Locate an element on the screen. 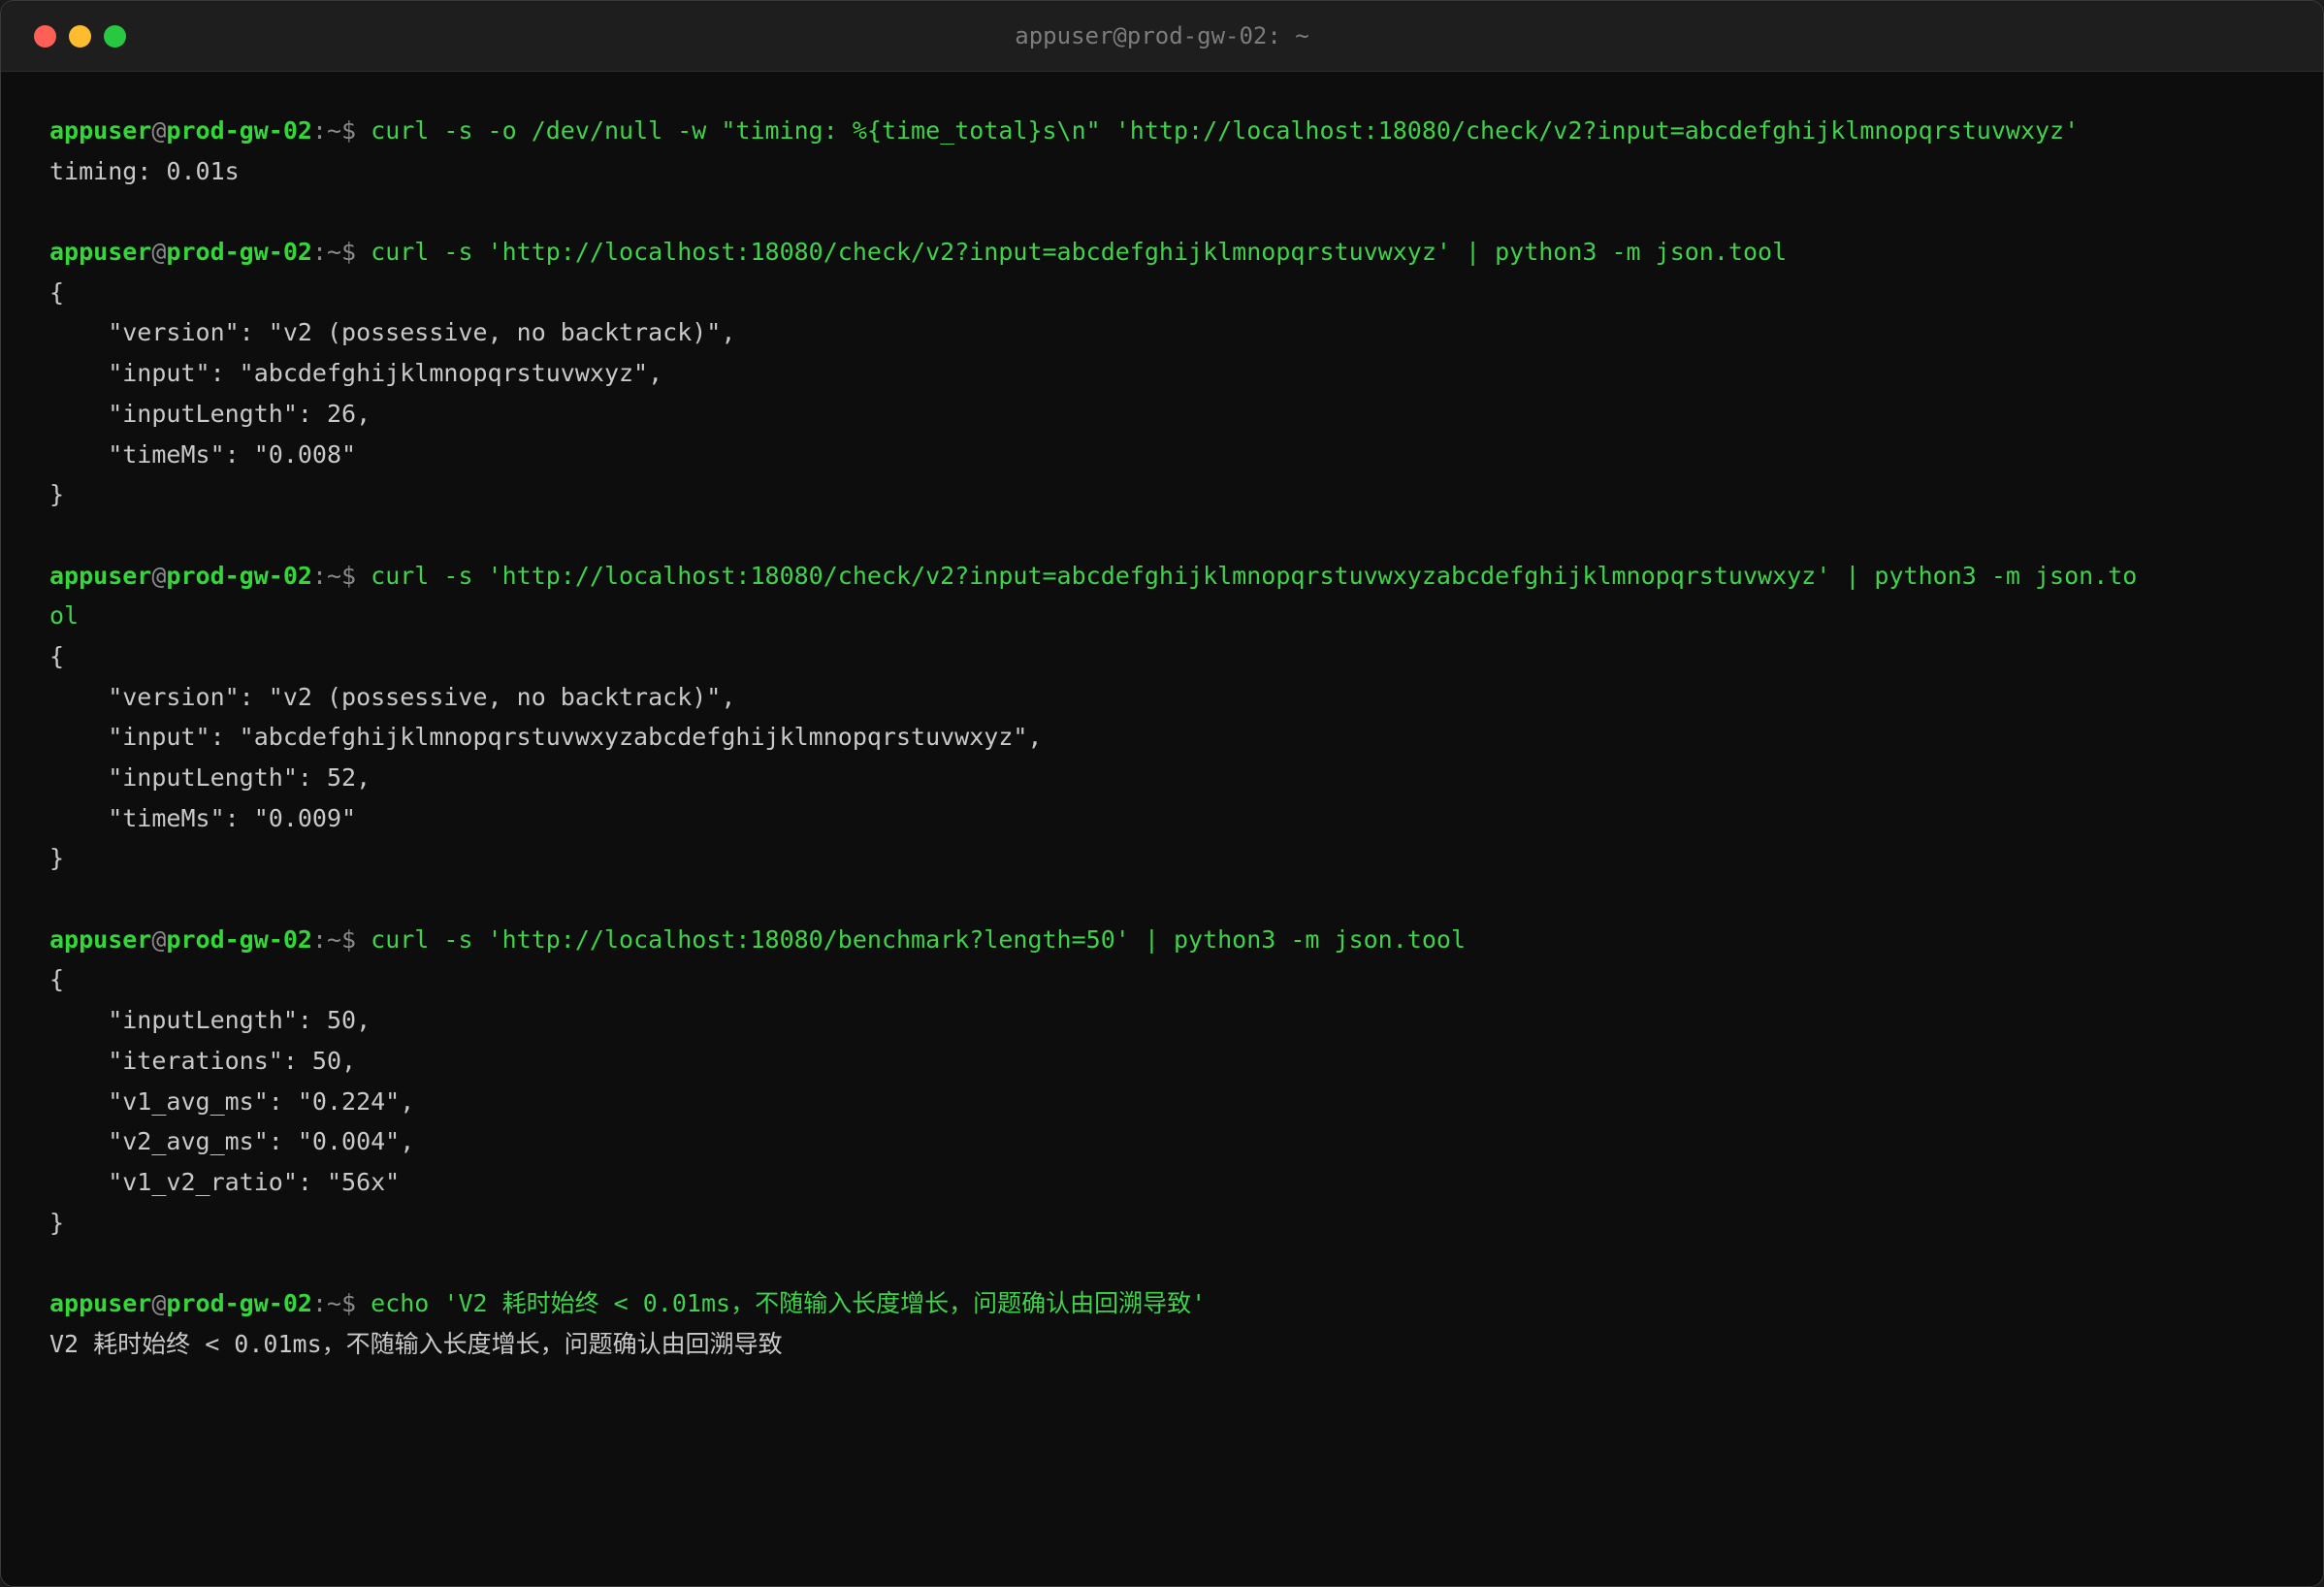 This screenshot has height=1587, width=2324. output-line: "v1_v2_ratio": "56x" is located at coordinates (225, 1181).